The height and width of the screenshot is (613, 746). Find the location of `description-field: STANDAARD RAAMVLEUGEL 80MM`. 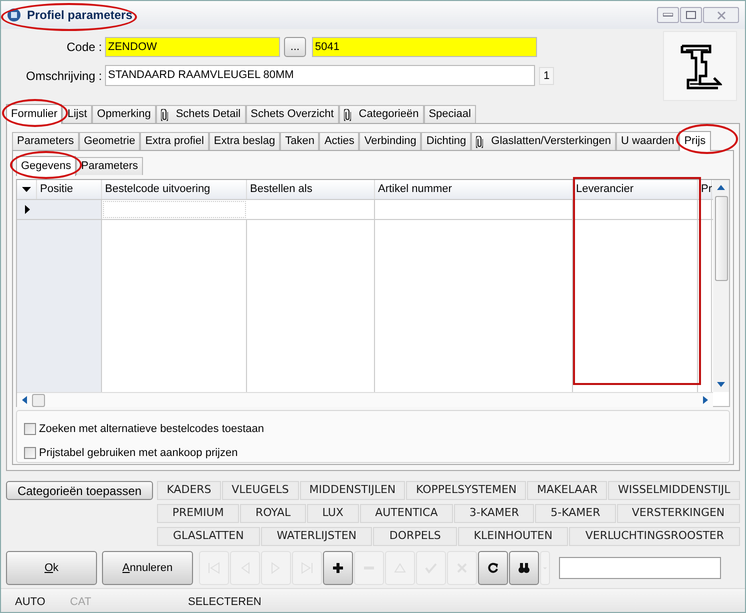

description-field: STANDAARD RAAMVLEUGEL 80MM is located at coordinates (320, 75).